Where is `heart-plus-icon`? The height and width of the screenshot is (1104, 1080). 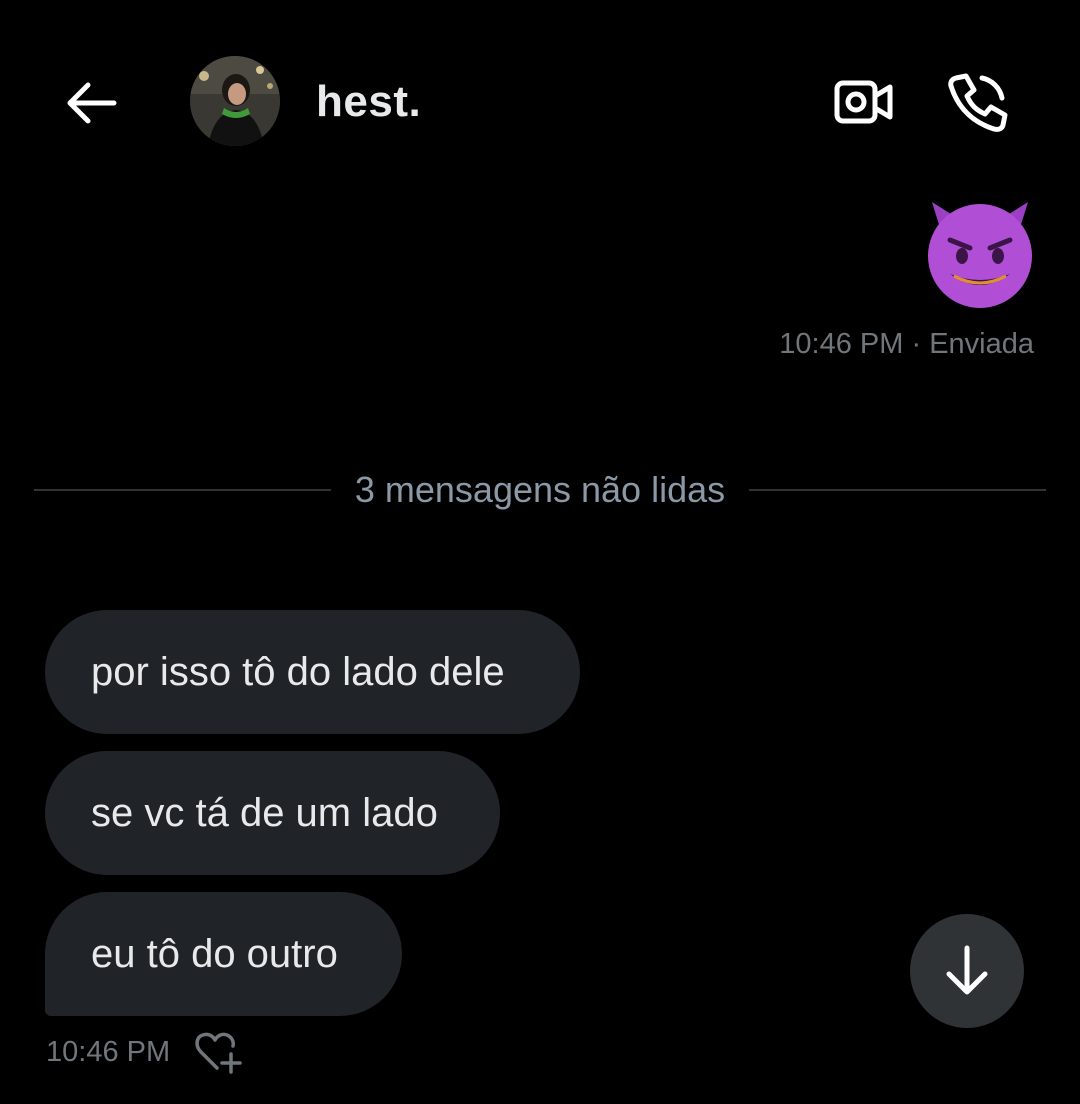 heart-plus-icon is located at coordinates (218, 1053).